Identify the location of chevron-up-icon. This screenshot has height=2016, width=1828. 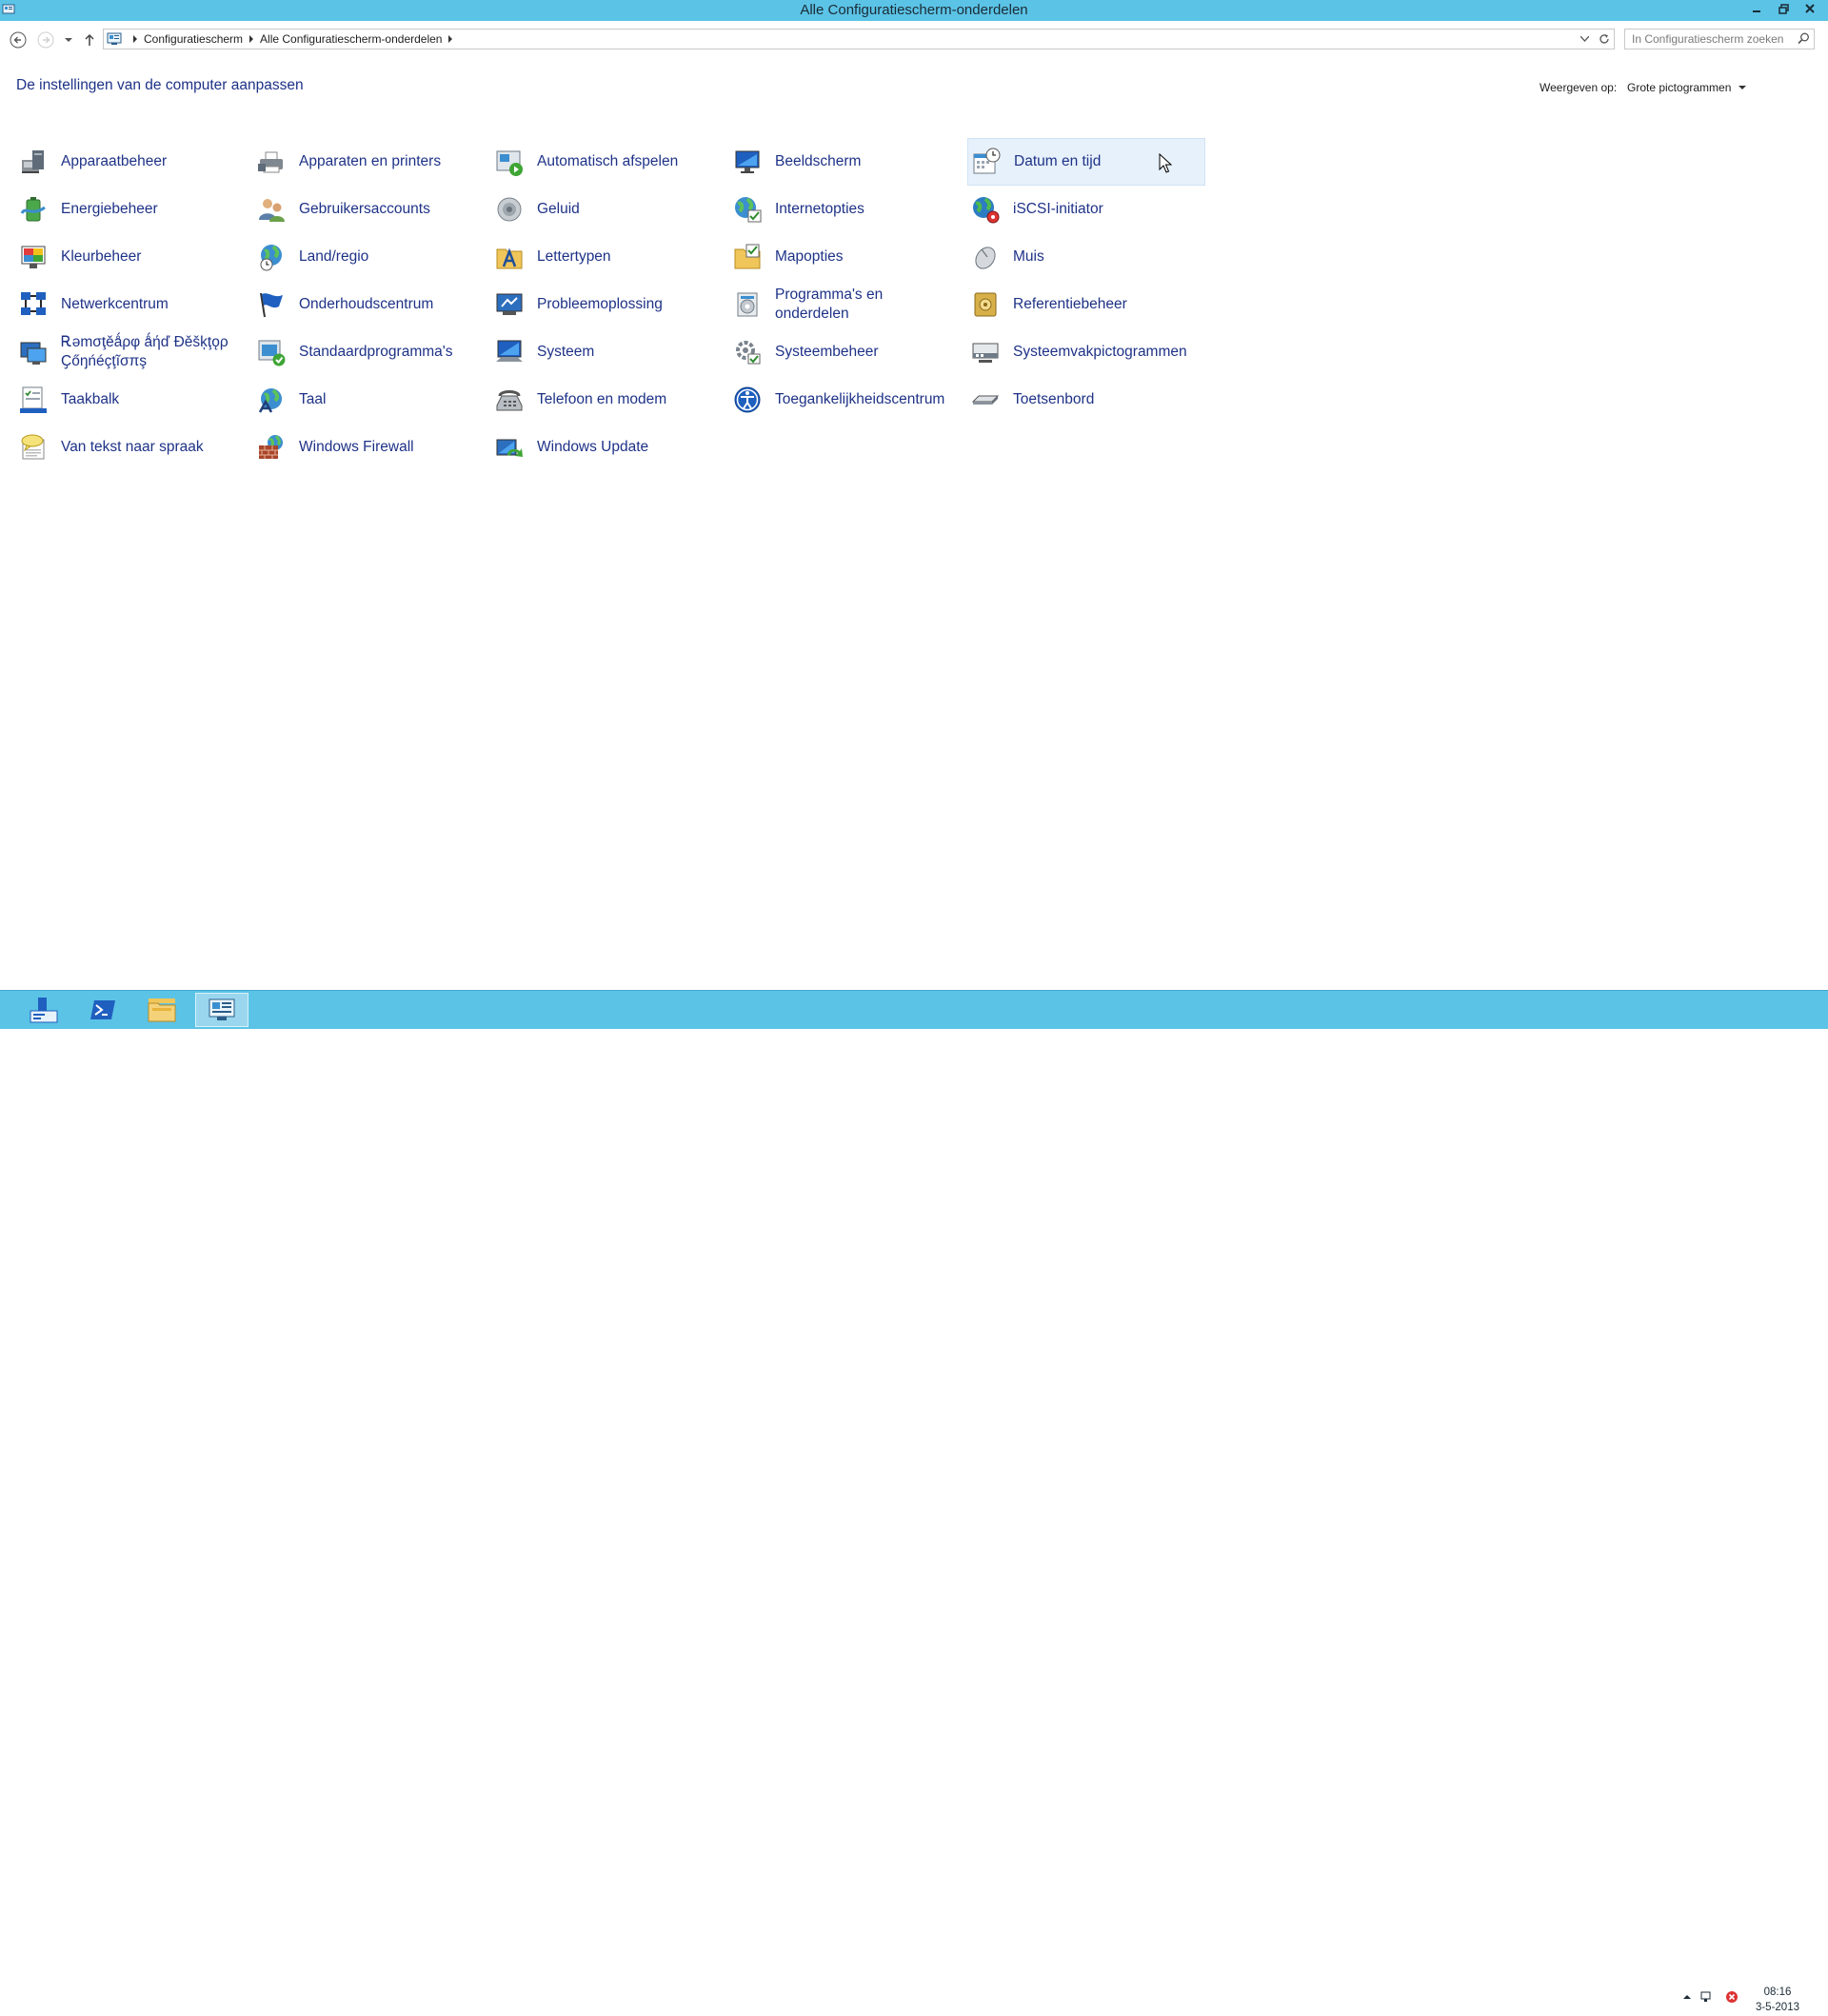
(1687, 1997).